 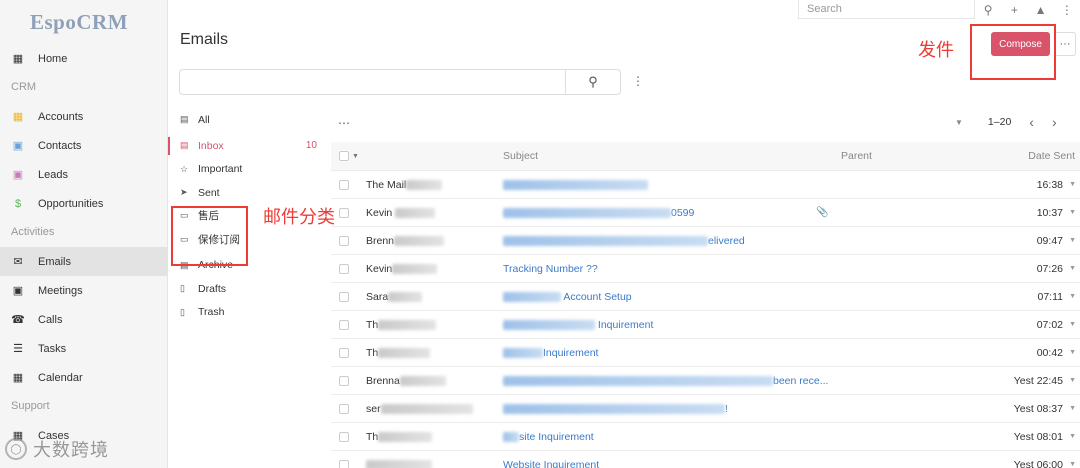 What do you see at coordinates (1050, 296) in the screenshot?
I see `row-date: 07:11` at bounding box center [1050, 296].